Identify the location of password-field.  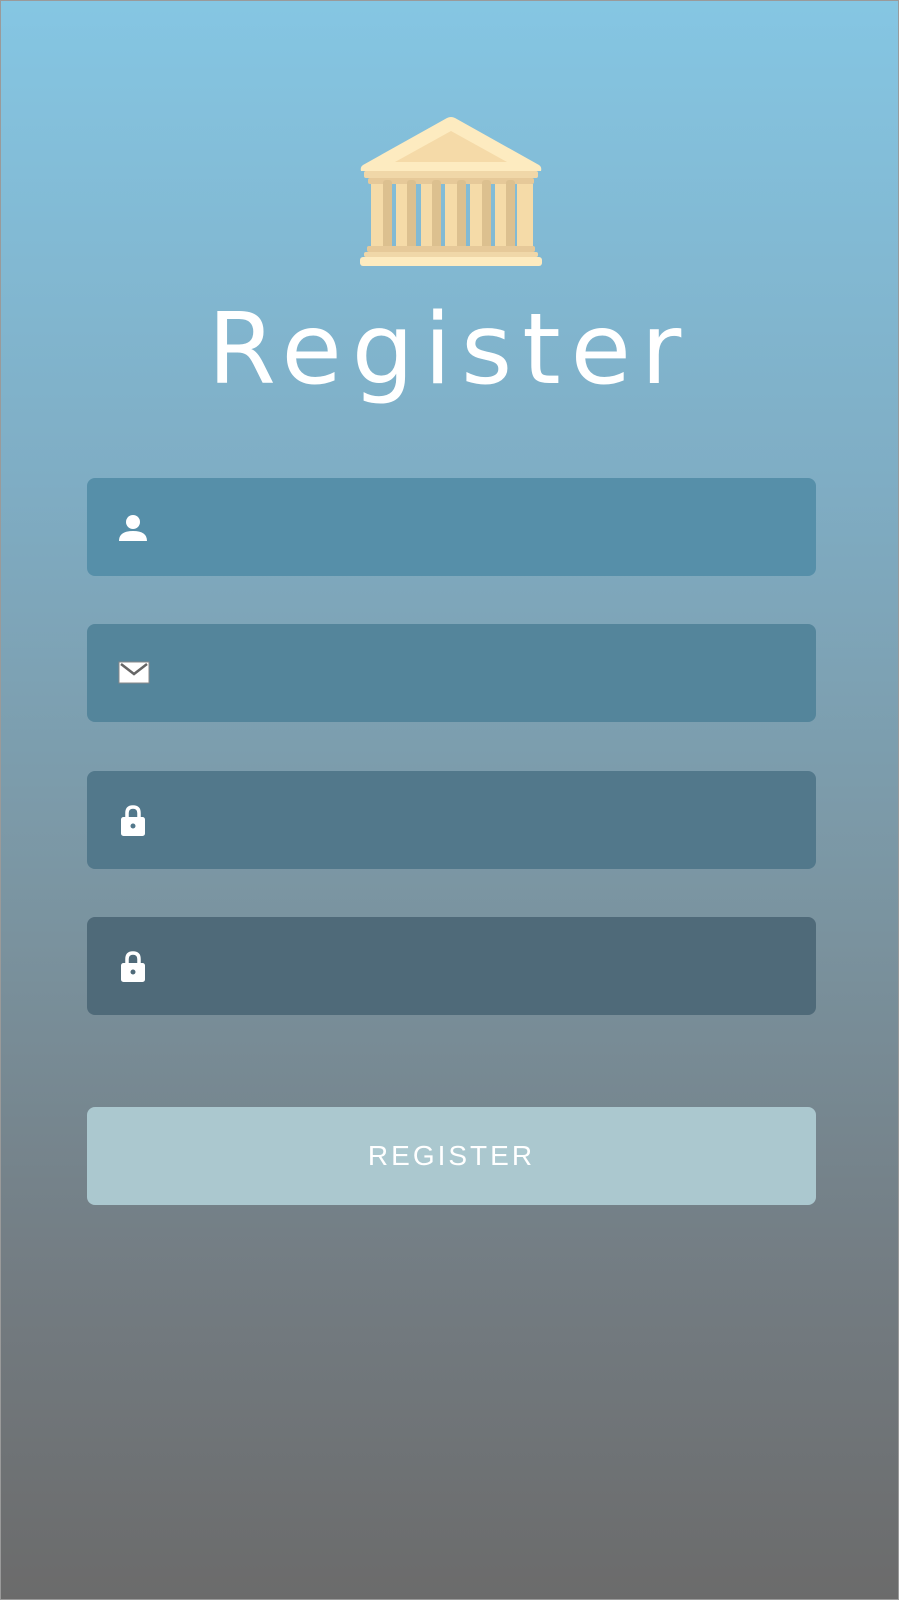
(451, 820).